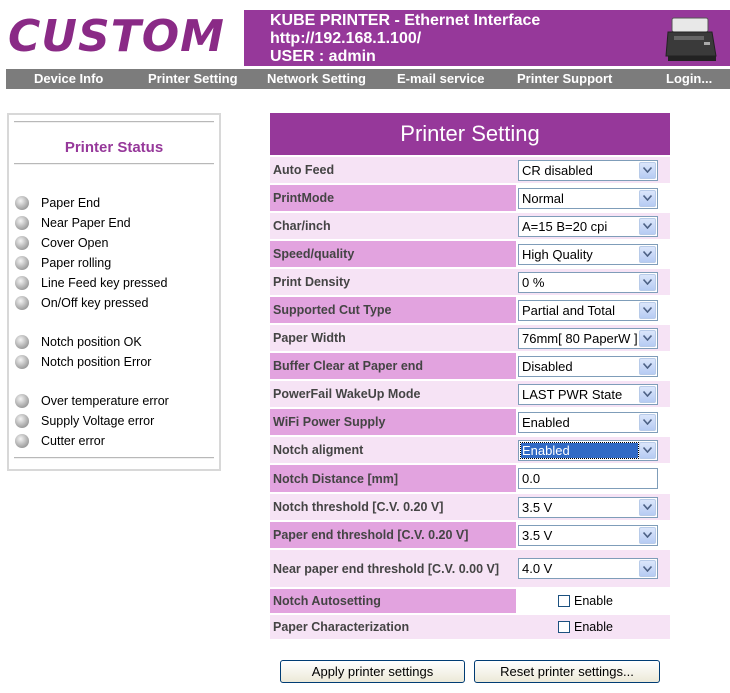 The height and width of the screenshot is (693, 730). What do you see at coordinates (440, 78) in the screenshot?
I see `nav-email-service: E-mail service` at bounding box center [440, 78].